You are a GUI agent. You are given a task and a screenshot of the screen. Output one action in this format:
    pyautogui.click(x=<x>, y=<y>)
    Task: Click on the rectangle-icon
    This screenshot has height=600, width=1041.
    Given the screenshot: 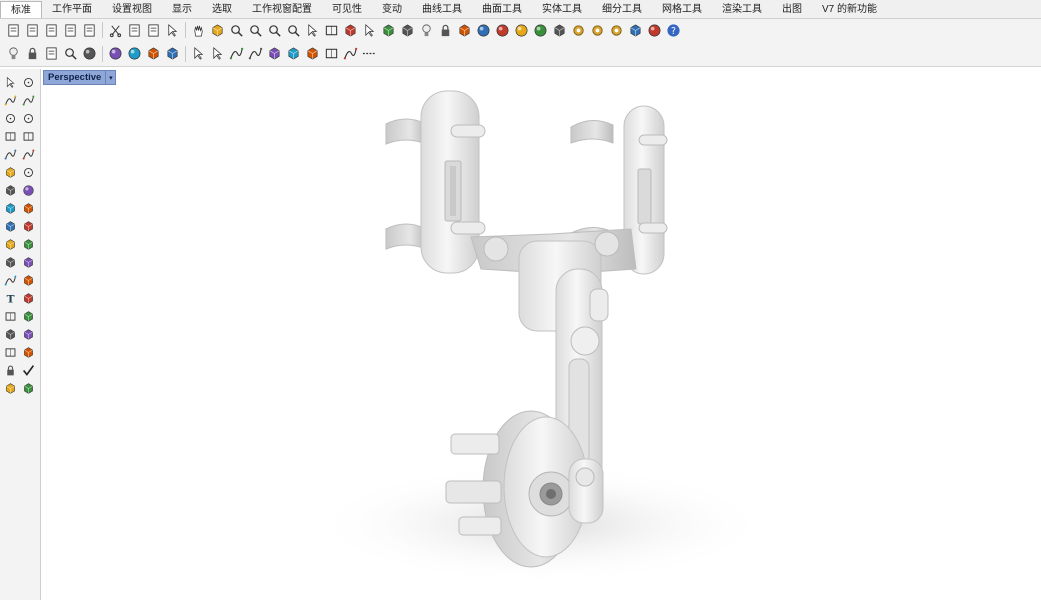 What is the action you would take?
    pyautogui.click(x=28, y=136)
    